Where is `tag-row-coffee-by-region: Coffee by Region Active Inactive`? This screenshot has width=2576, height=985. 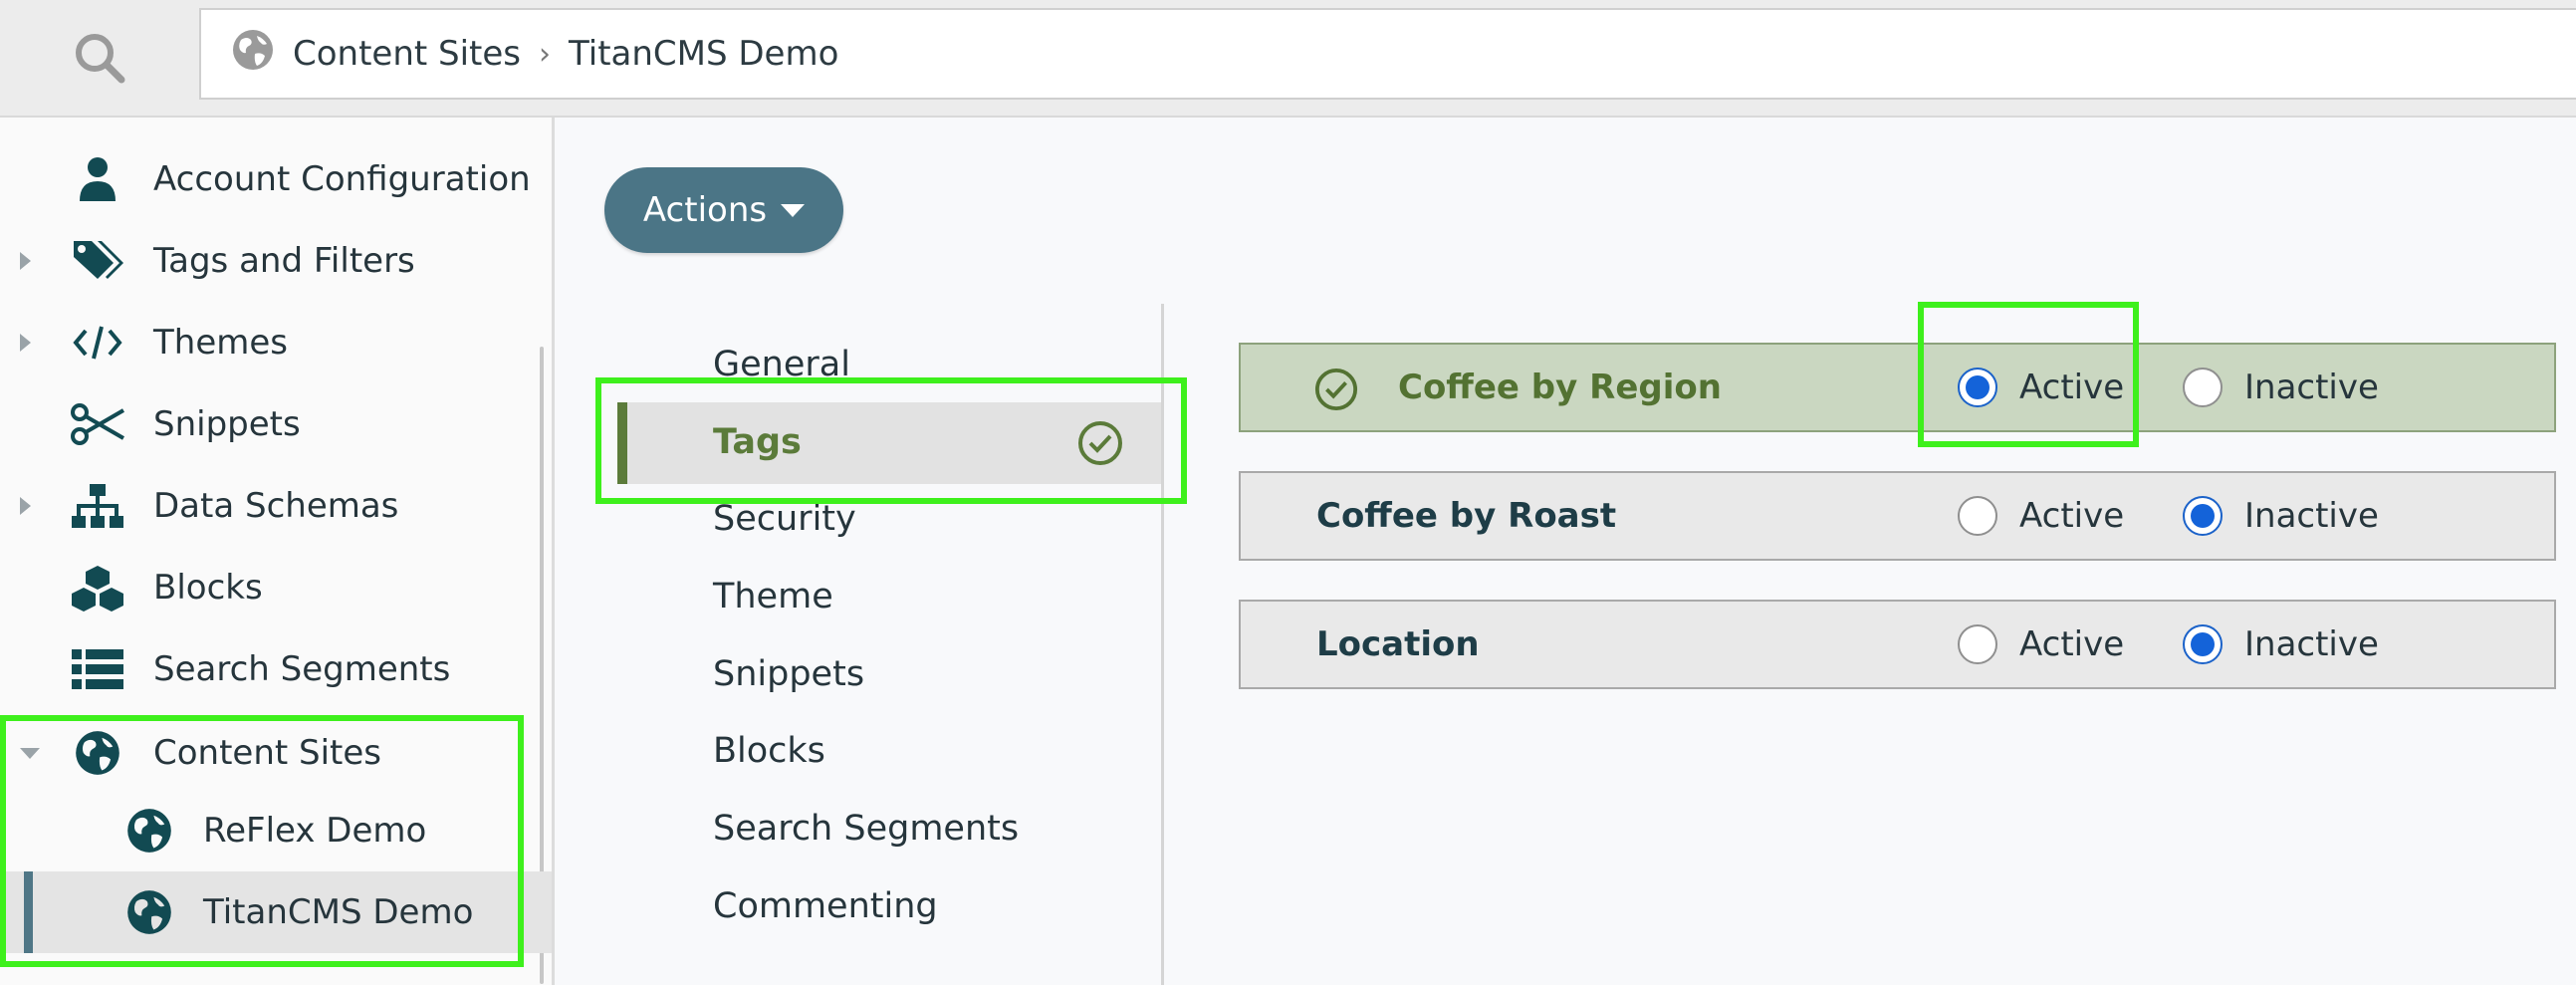 tag-row-coffee-by-region: Coffee by Region Active Inactive is located at coordinates (1897, 388).